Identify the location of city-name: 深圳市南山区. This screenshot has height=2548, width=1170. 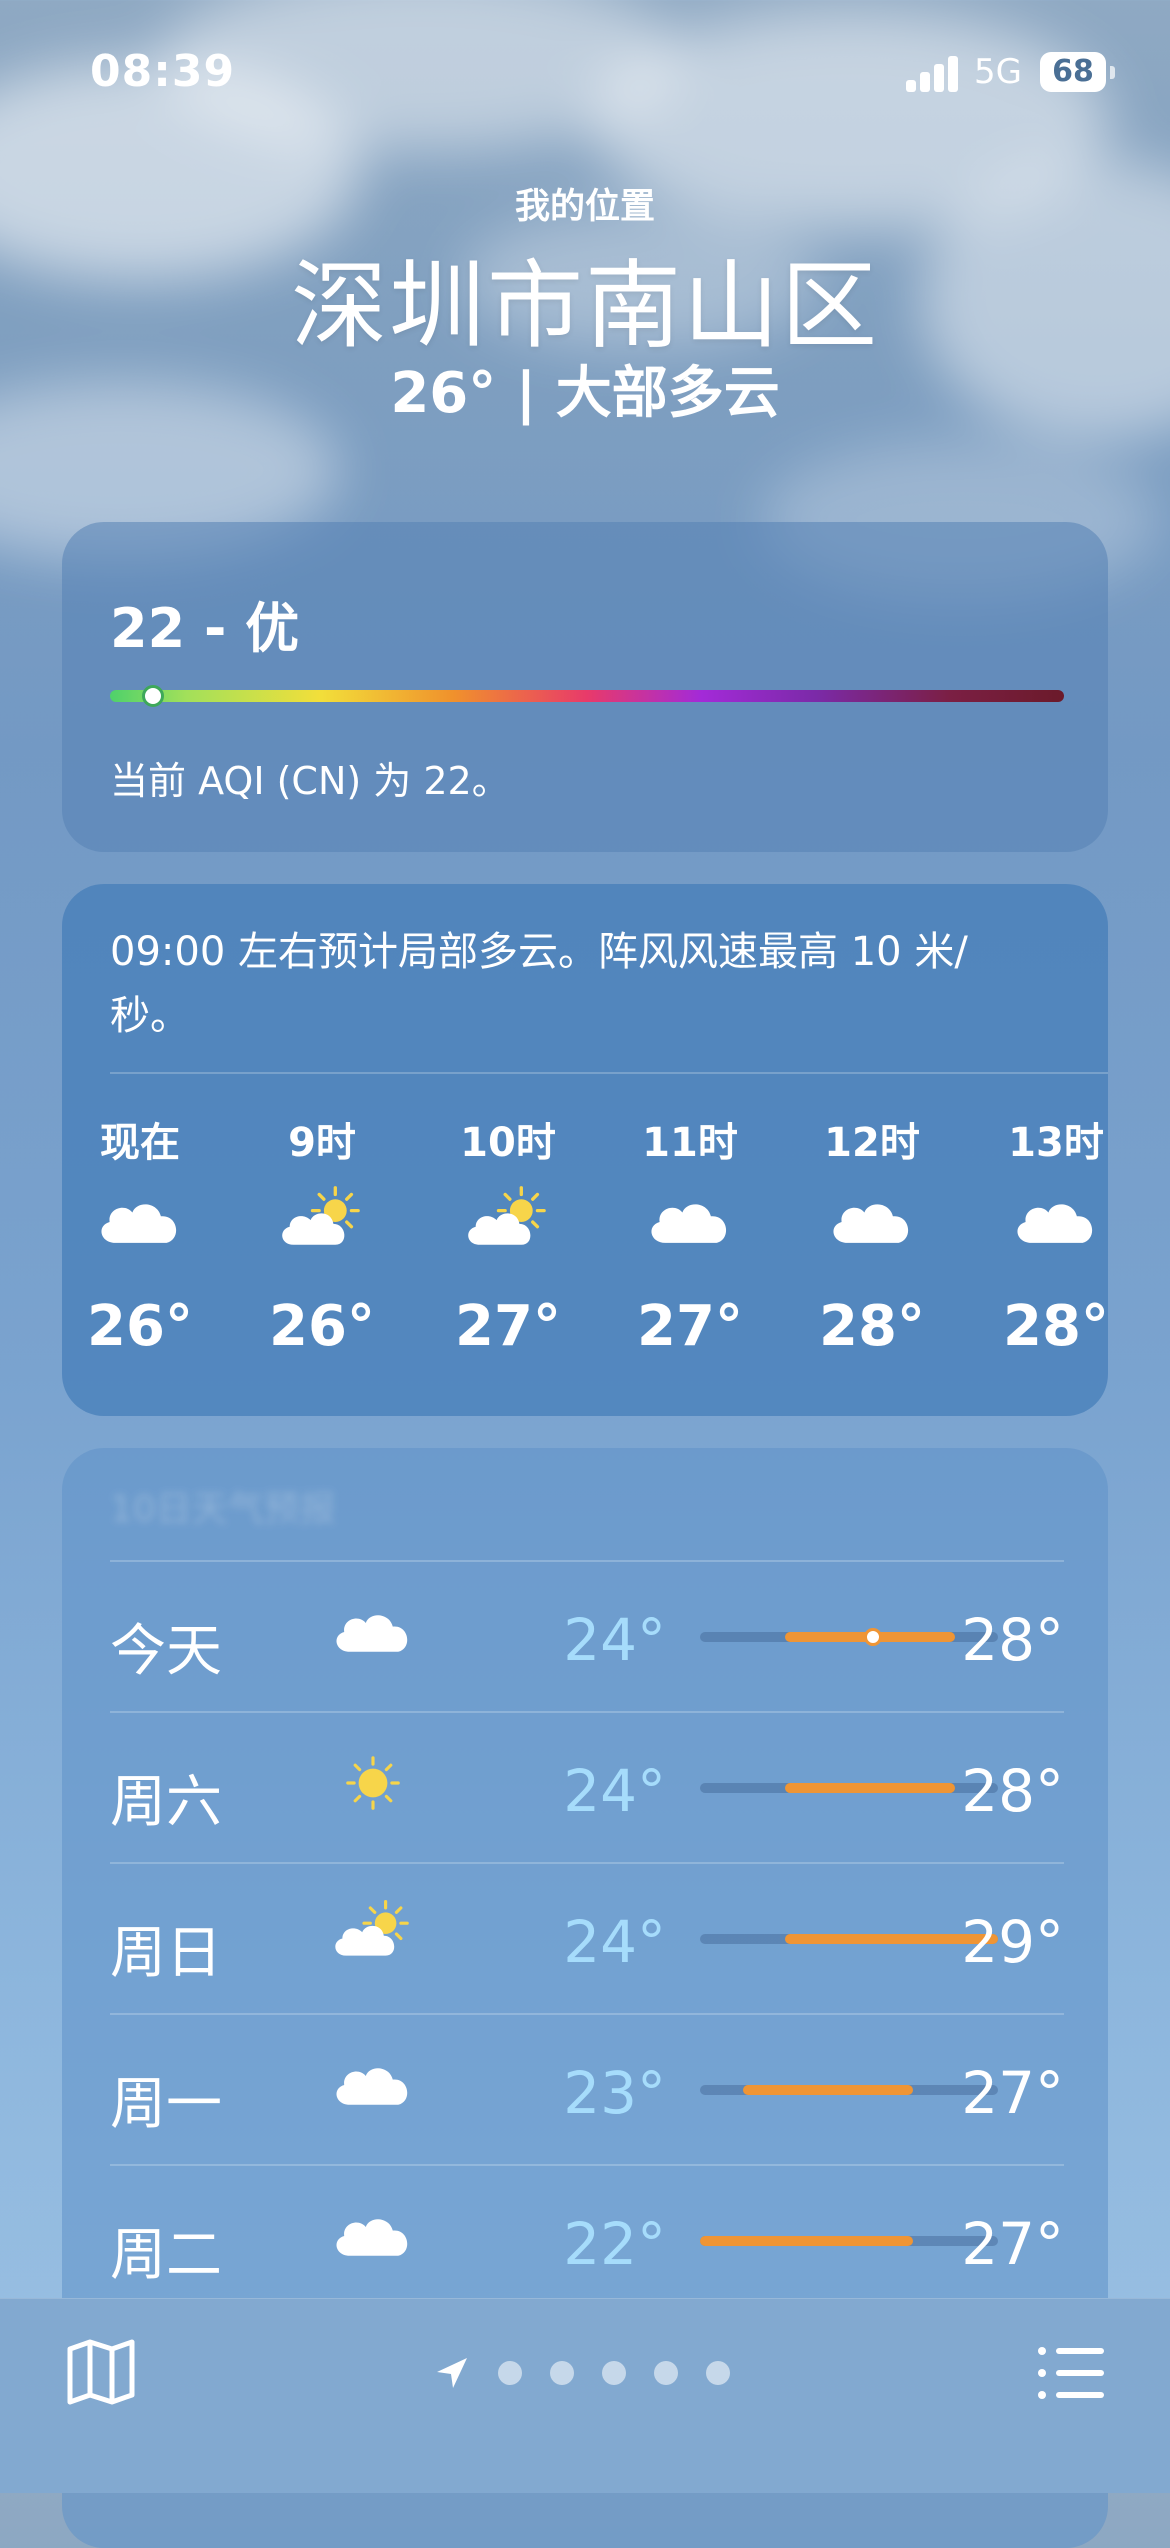
(585, 306).